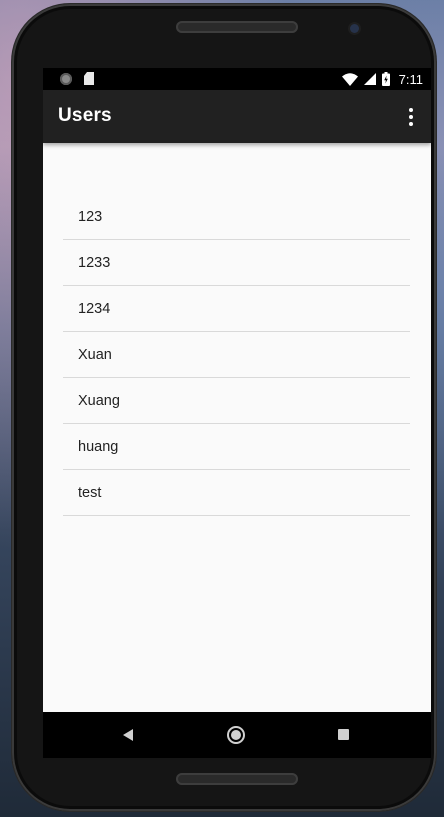  Describe the element at coordinates (236, 493) in the screenshot. I see `list-item: test` at that location.